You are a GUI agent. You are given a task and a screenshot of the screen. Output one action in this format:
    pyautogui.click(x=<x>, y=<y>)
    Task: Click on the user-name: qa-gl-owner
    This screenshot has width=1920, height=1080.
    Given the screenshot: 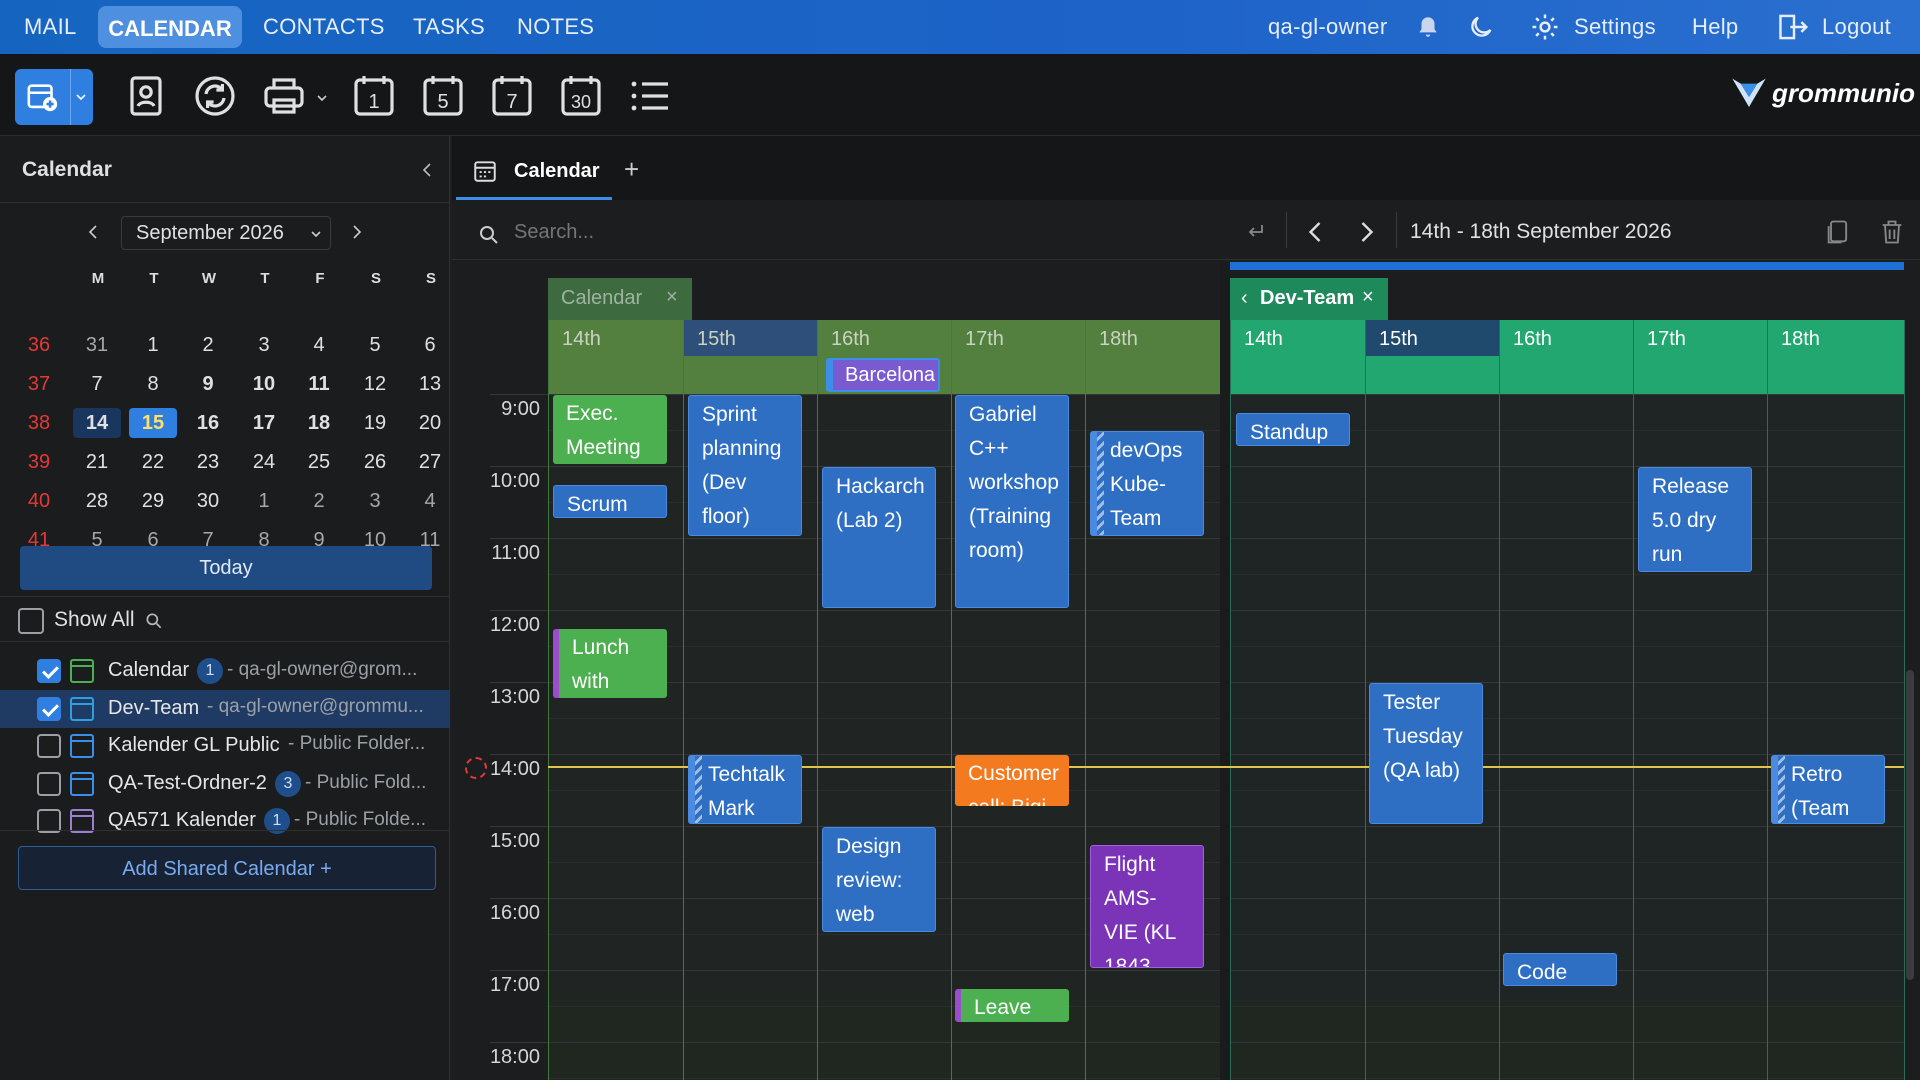 What is the action you would take?
    pyautogui.click(x=1327, y=27)
    